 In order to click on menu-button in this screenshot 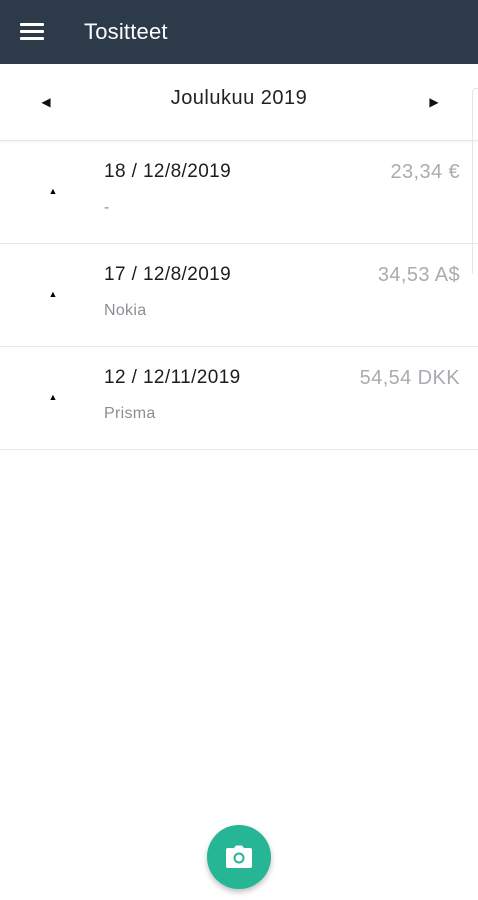, I will do `click(32, 32)`.